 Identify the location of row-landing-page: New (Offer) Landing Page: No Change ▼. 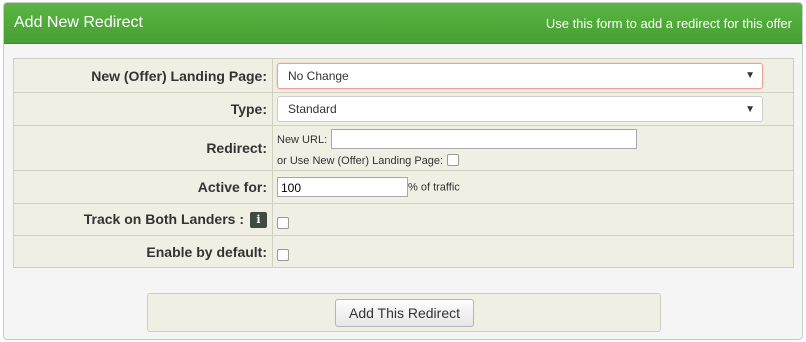
(403, 75).